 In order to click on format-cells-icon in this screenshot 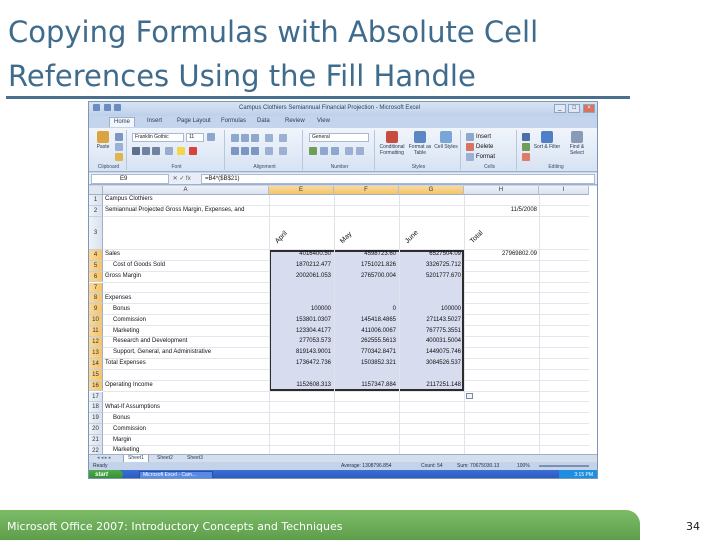, I will do `click(470, 157)`.